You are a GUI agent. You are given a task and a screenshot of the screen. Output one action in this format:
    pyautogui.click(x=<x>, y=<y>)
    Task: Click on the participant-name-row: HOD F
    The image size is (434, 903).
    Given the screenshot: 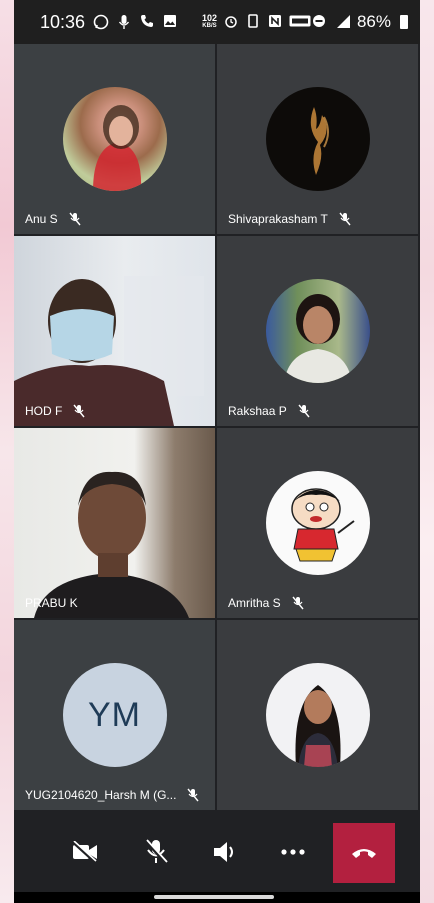 What is the action you would take?
    pyautogui.click(x=55, y=411)
    